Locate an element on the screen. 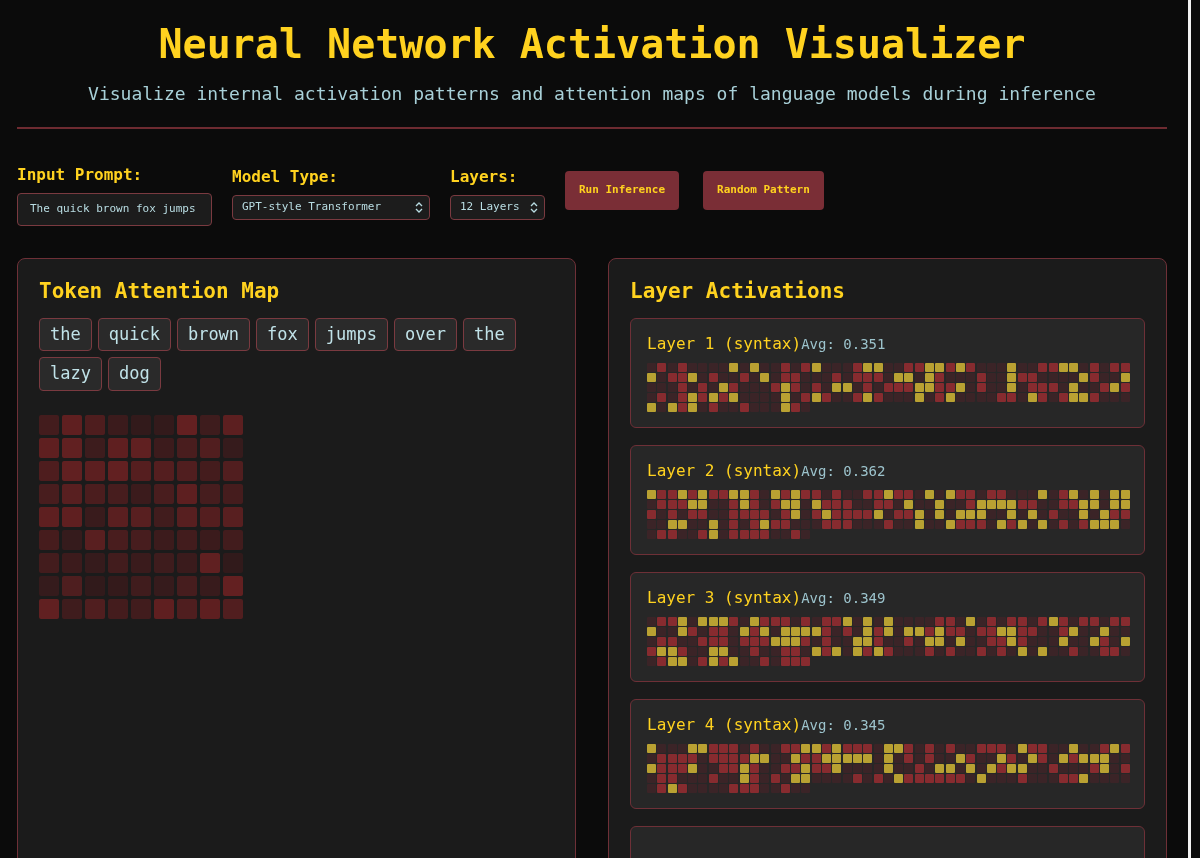  action-button: Run Inference is located at coordinates (622, 190).